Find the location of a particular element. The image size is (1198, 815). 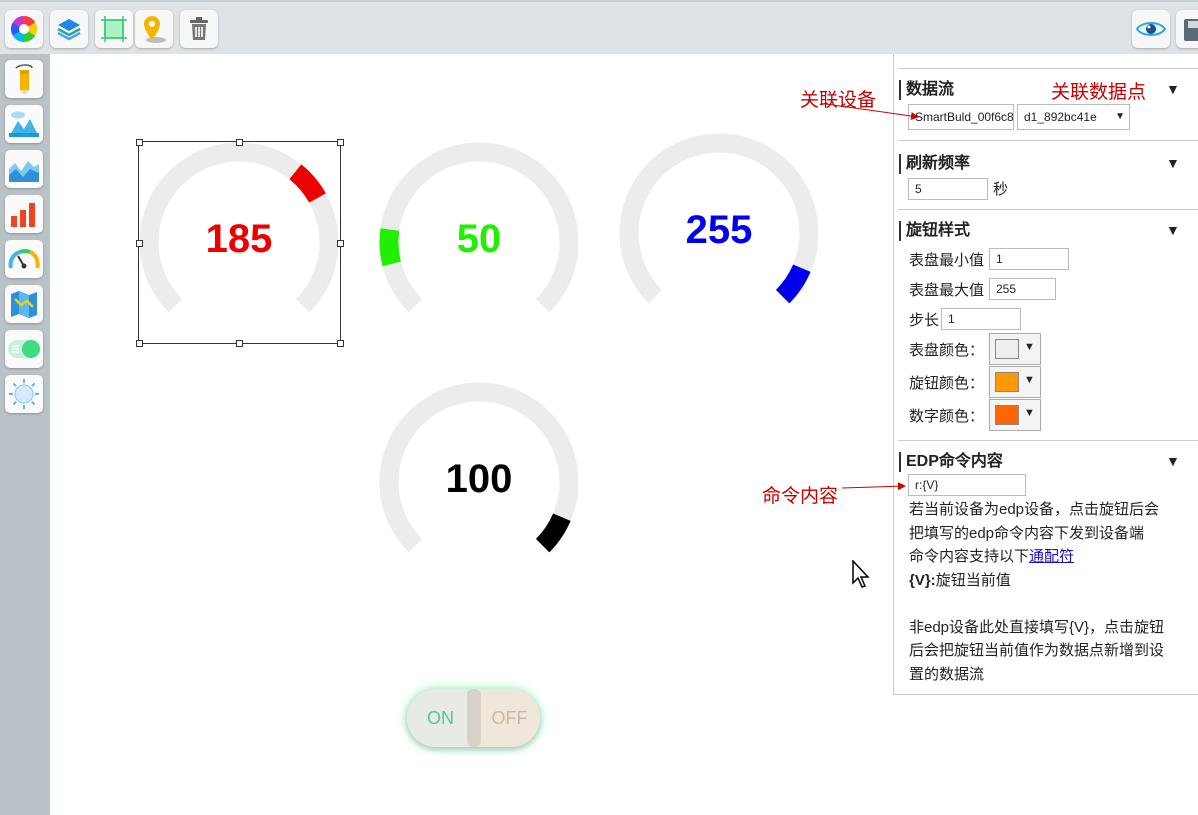

sidebar-item-map is located at coordinates (24, 304).